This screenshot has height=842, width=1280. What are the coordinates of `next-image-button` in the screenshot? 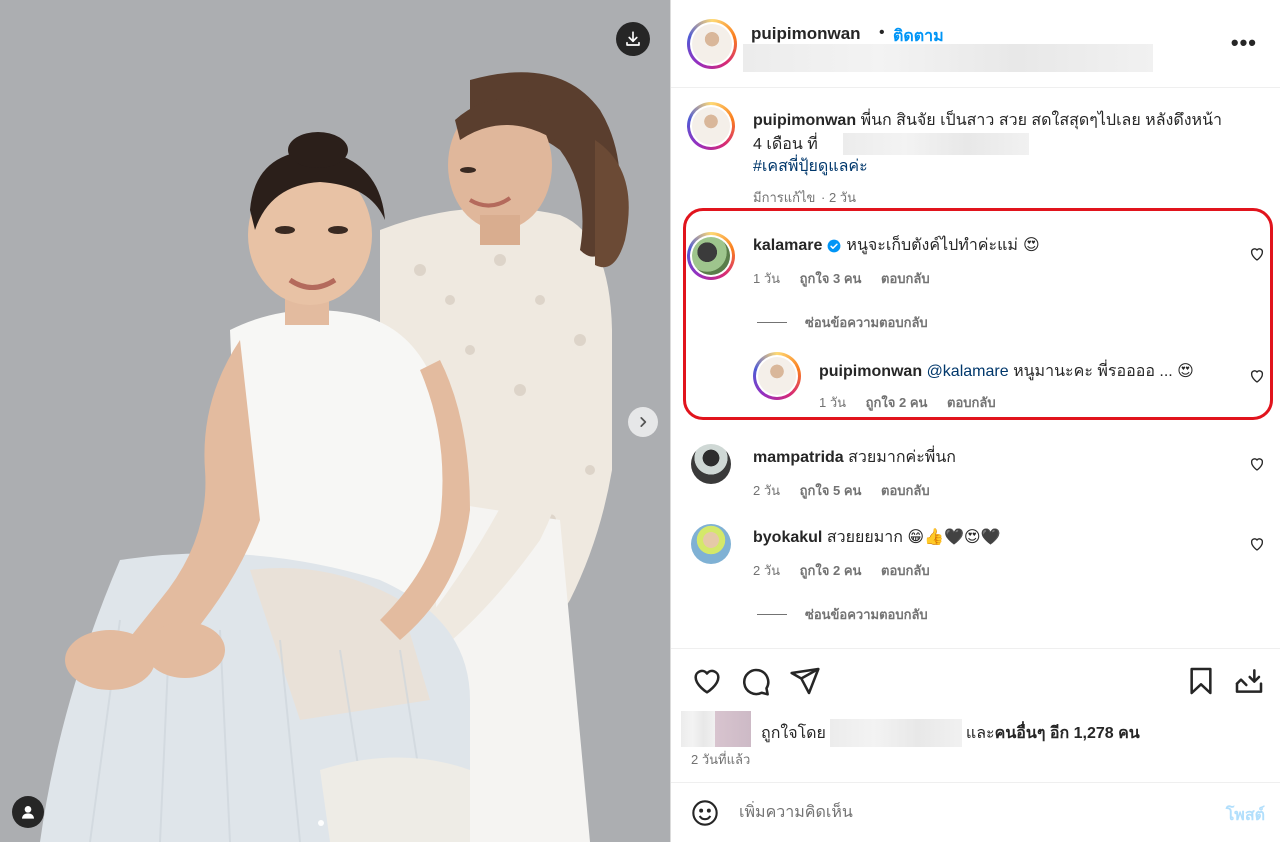 It's located at (643, 422).